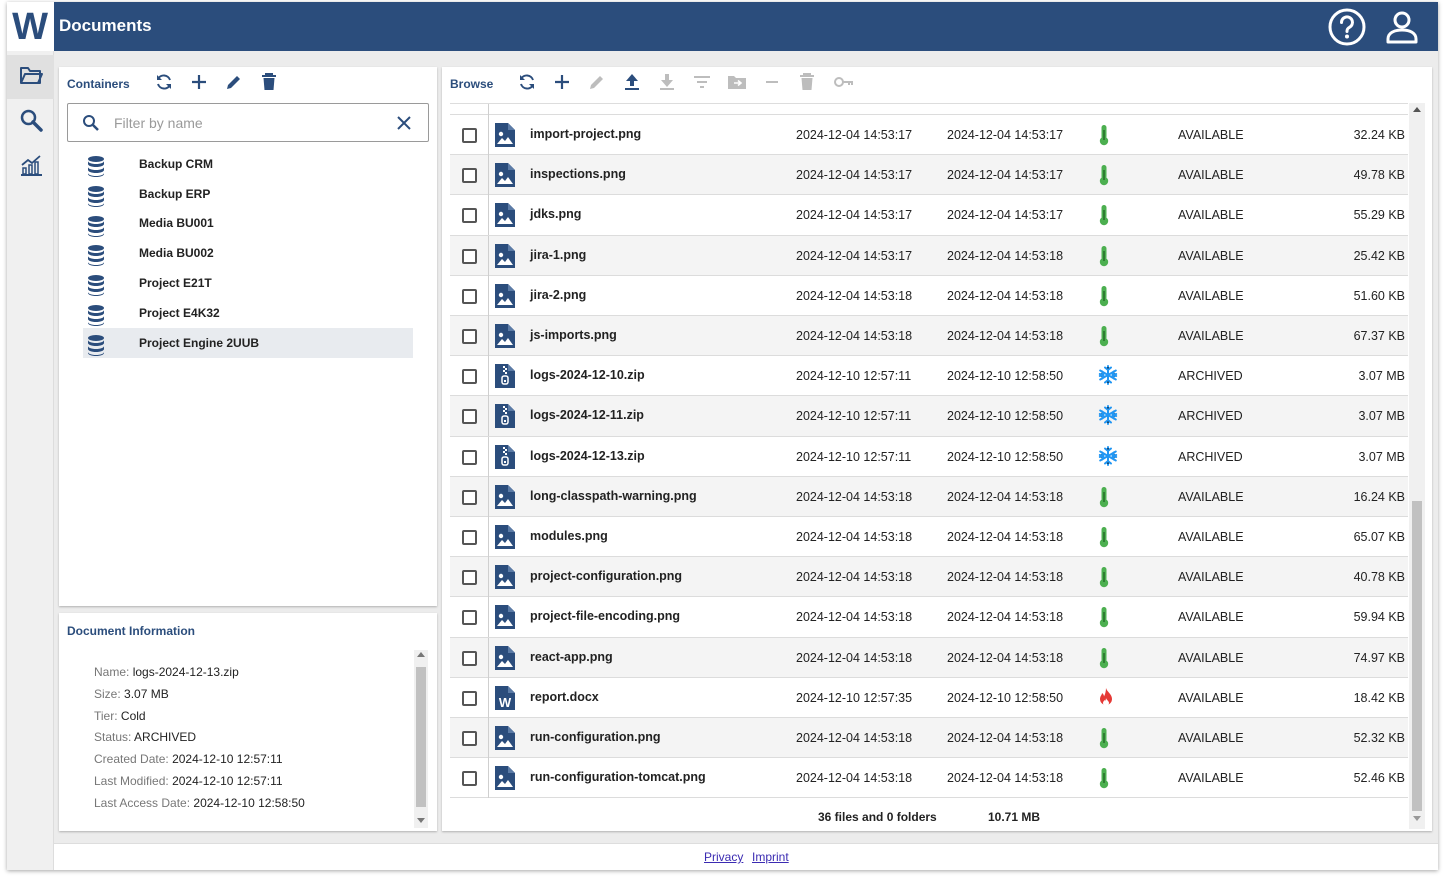  What do you see at coordinates (1379, 657) in the screenshot?
I see `file-size: 74.97 KB` at bounding box center [1379, 657].